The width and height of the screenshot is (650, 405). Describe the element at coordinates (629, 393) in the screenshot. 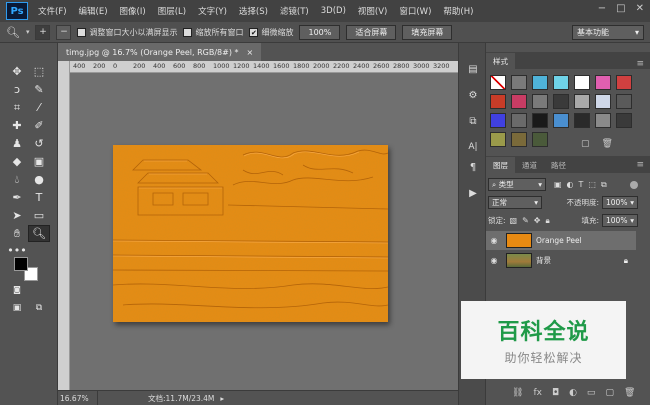

I see `delete-layer-icon: 🗑︎` at that location.